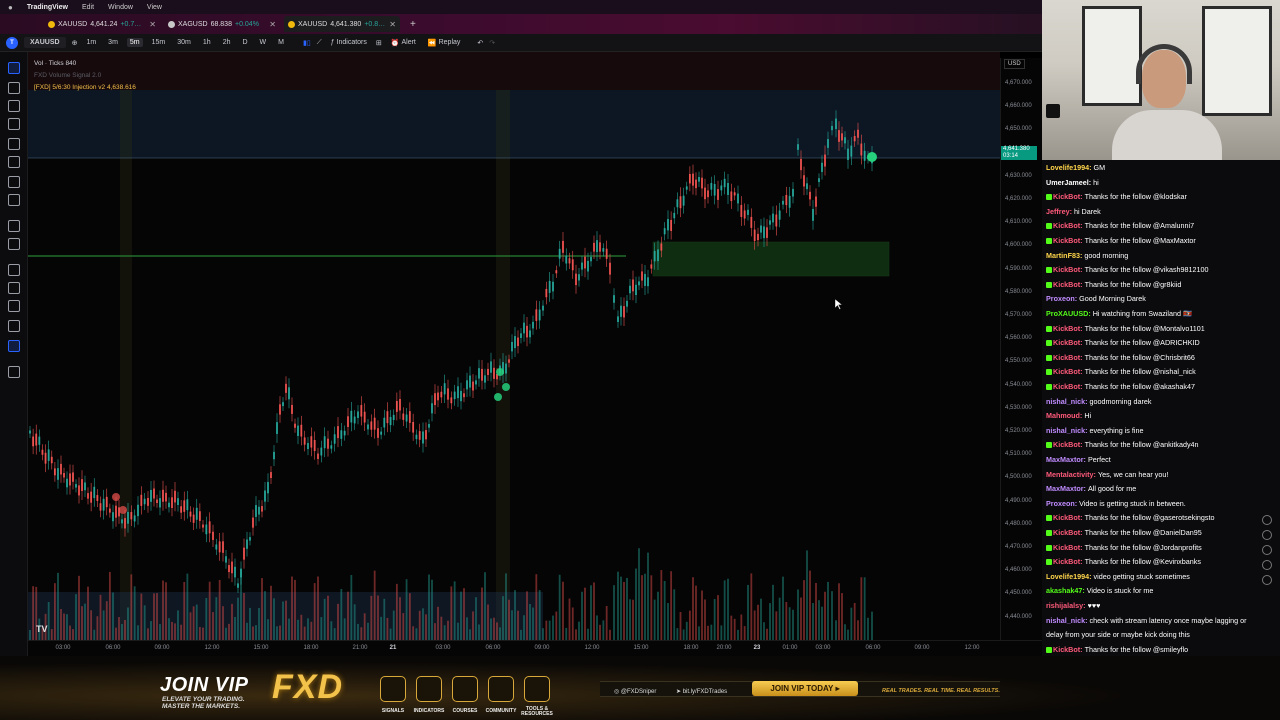 This screenshot has width=1280, height=720. Describe the element at coordinates (184, 42) in the screenshot. I see `tf-30m: 30m` at that location.